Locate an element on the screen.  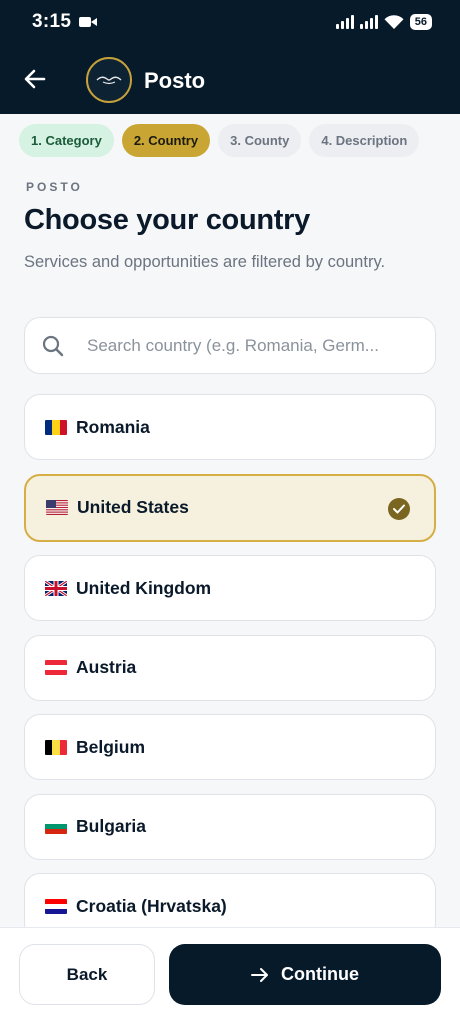
country-option: Bulgaria is located at coordinates (230, 826).